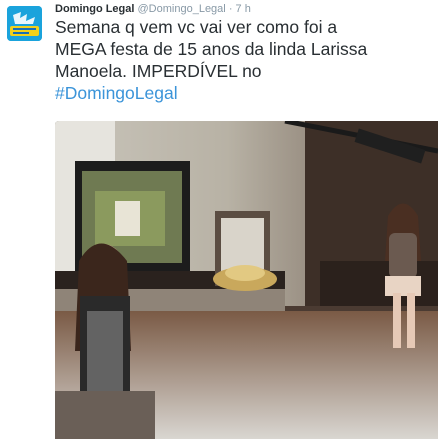 The height and width of the screenshot is (439, 439). I want to click on tweet-timestamp: 7 h, so click(243, 9).